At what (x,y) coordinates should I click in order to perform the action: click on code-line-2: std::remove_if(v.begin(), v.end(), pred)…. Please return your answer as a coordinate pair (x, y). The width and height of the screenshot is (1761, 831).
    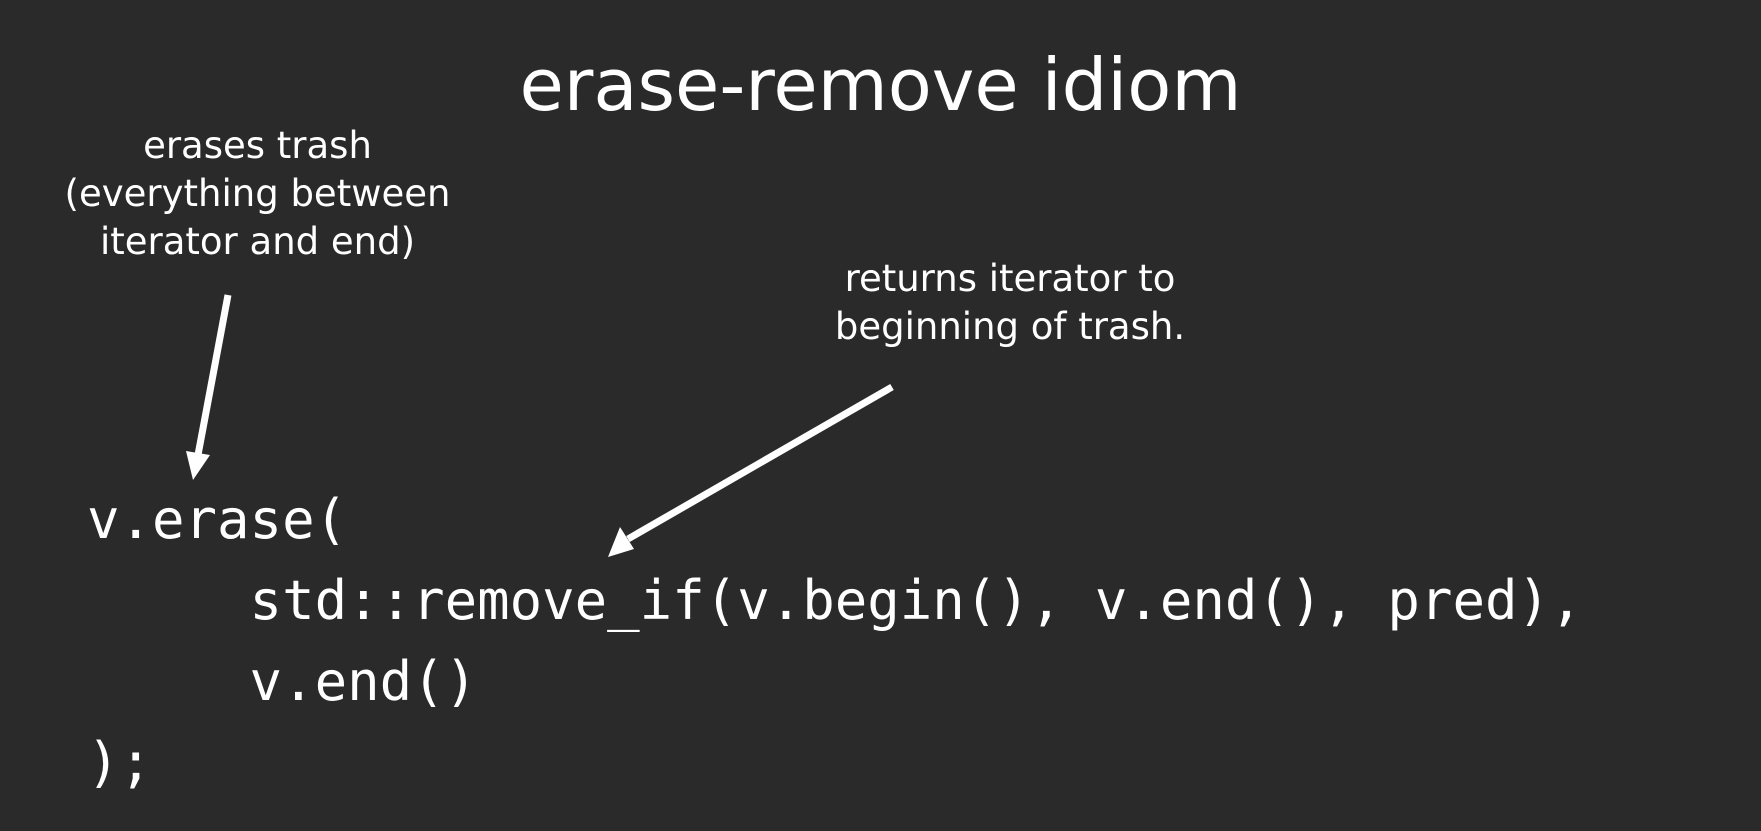
    Looking at the image, I should click on (835, 600).